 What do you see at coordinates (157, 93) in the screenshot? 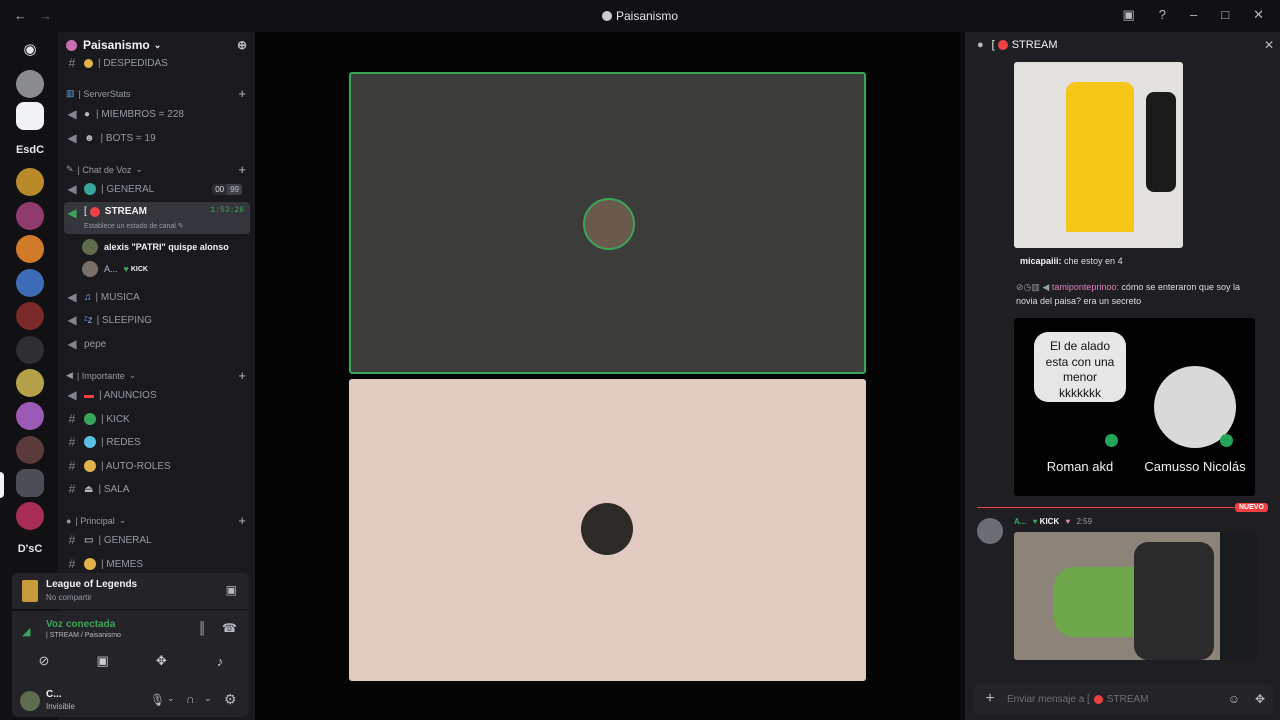
I see `category-serverstats: ▥ | ServerStats +` at bounding box center [157, 93].